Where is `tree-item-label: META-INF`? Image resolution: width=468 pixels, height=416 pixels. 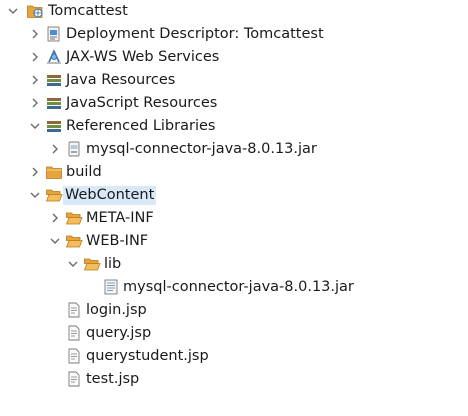 tree-item-label: META-INF is located at coordinates (120, 218).